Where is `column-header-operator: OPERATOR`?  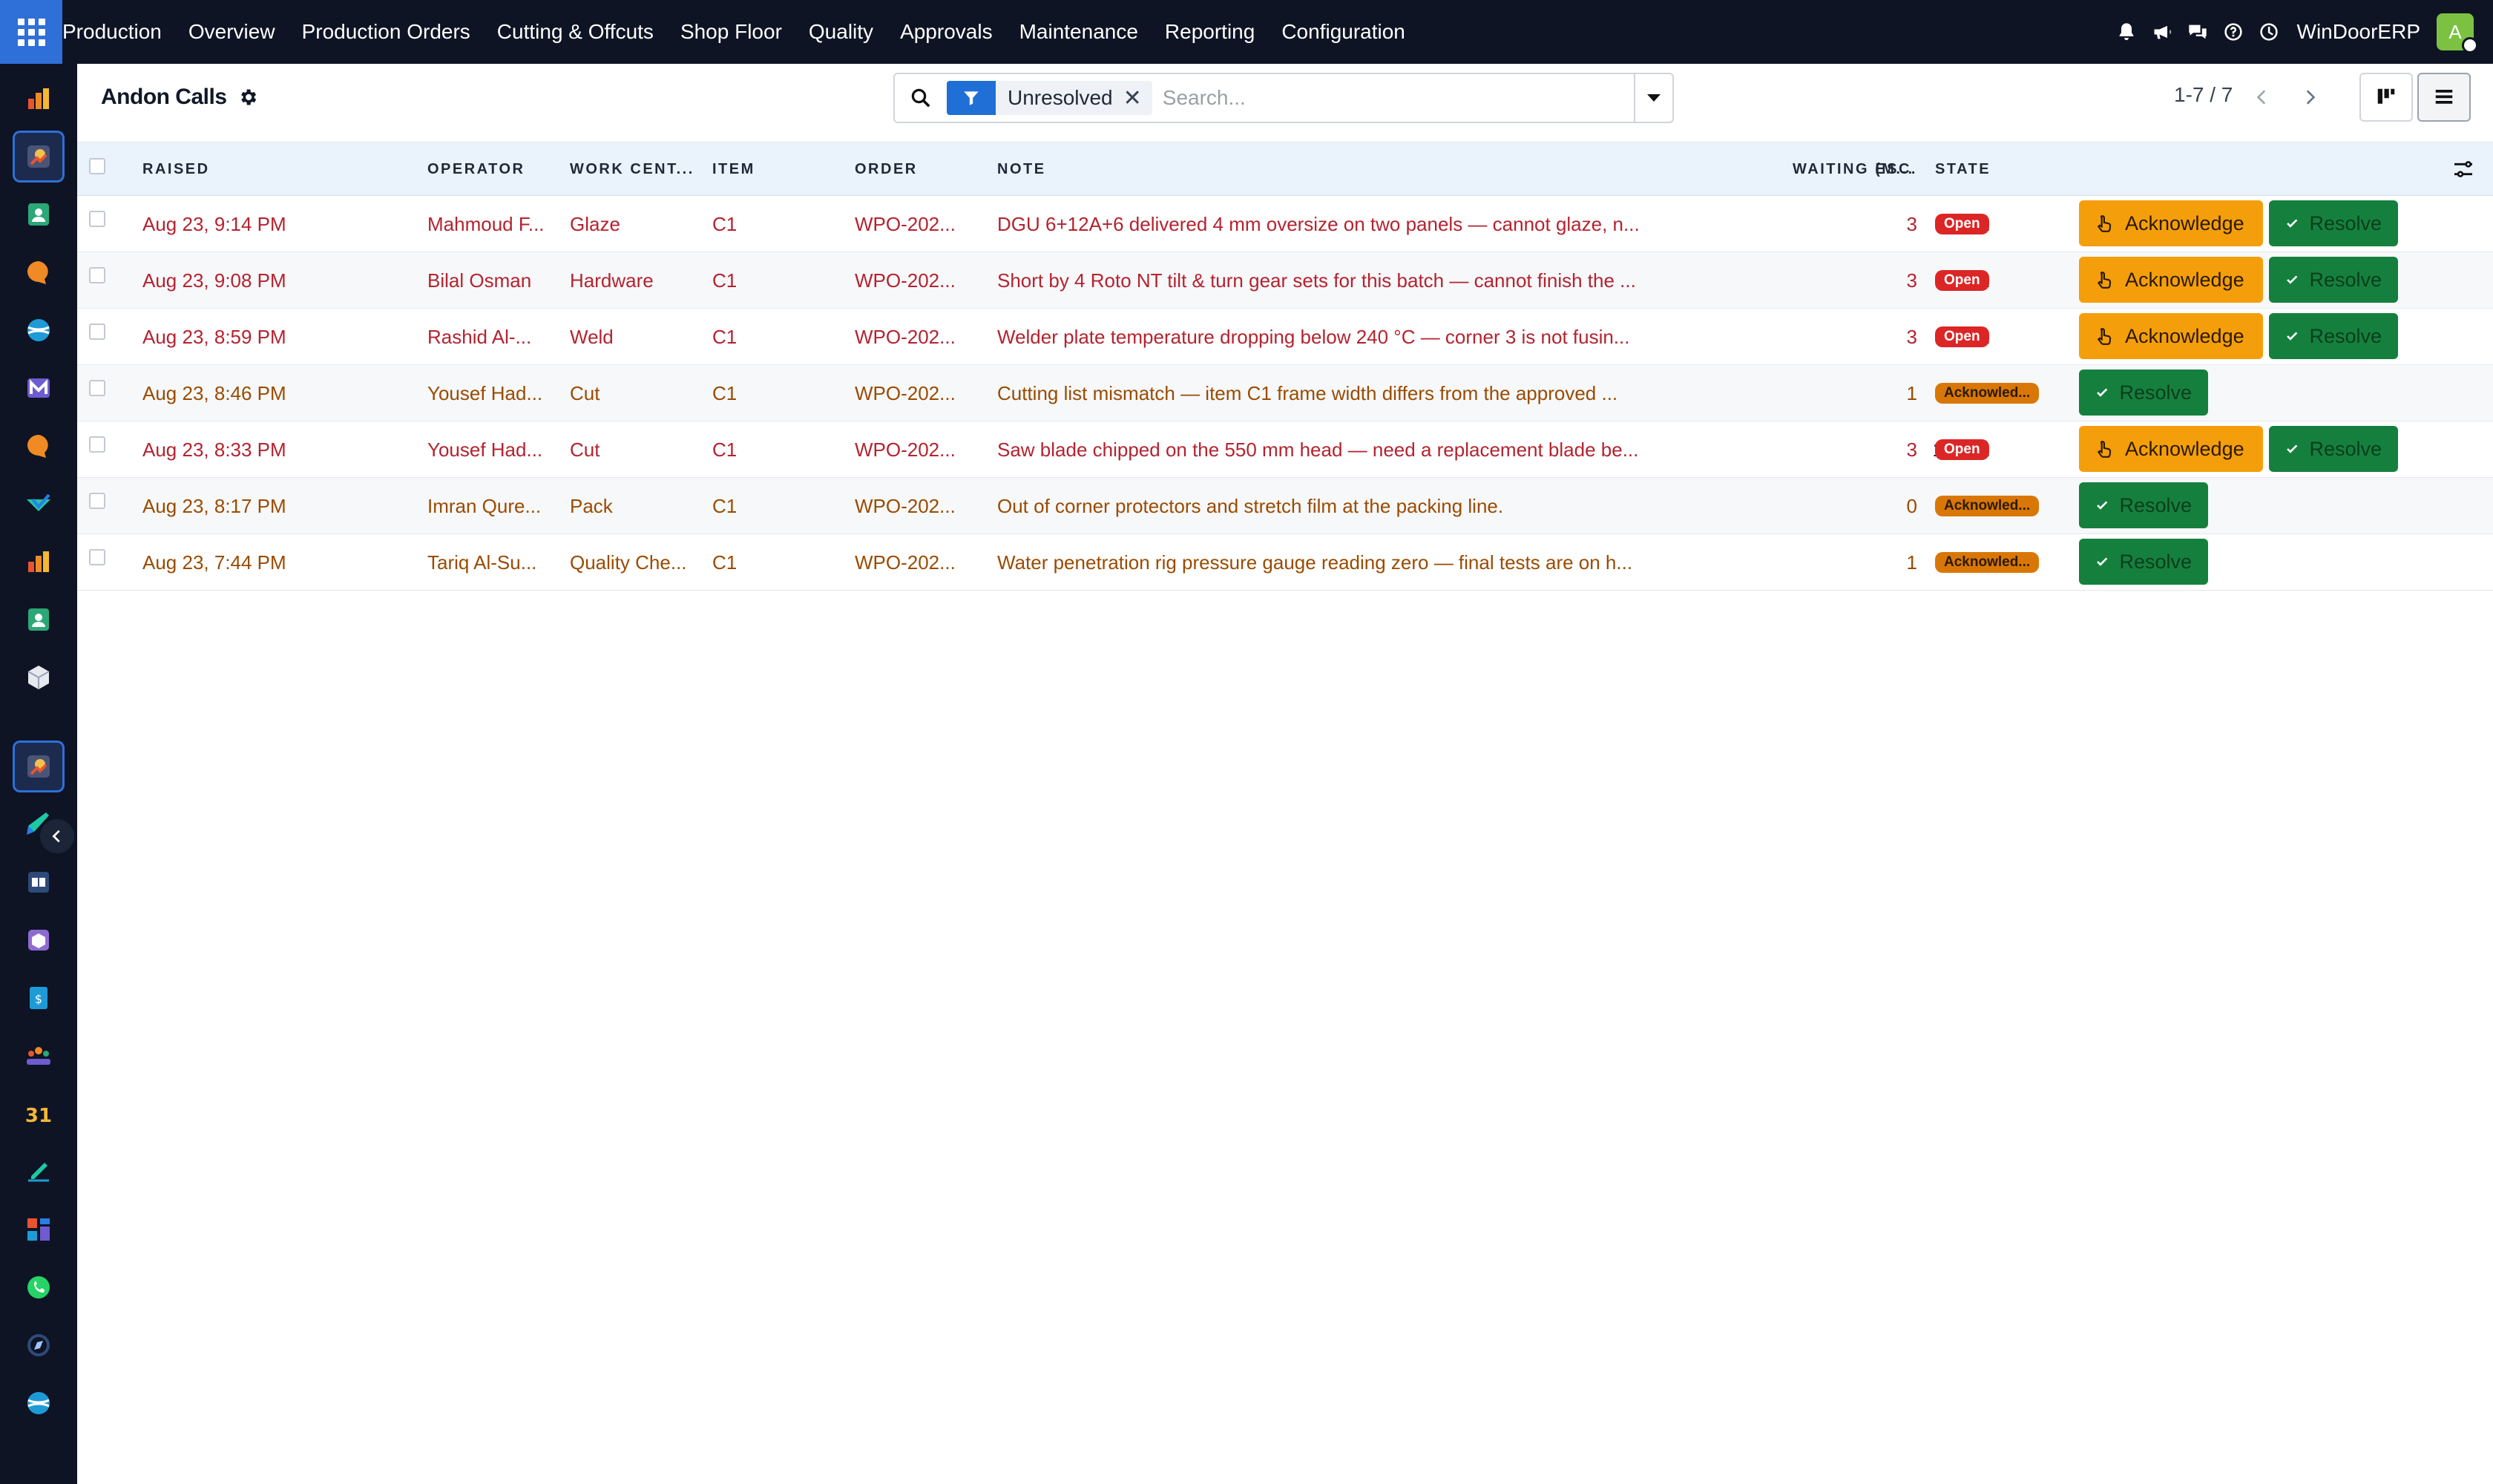 column-header-operator: OPERATOR is located at coordinates (493, 169).